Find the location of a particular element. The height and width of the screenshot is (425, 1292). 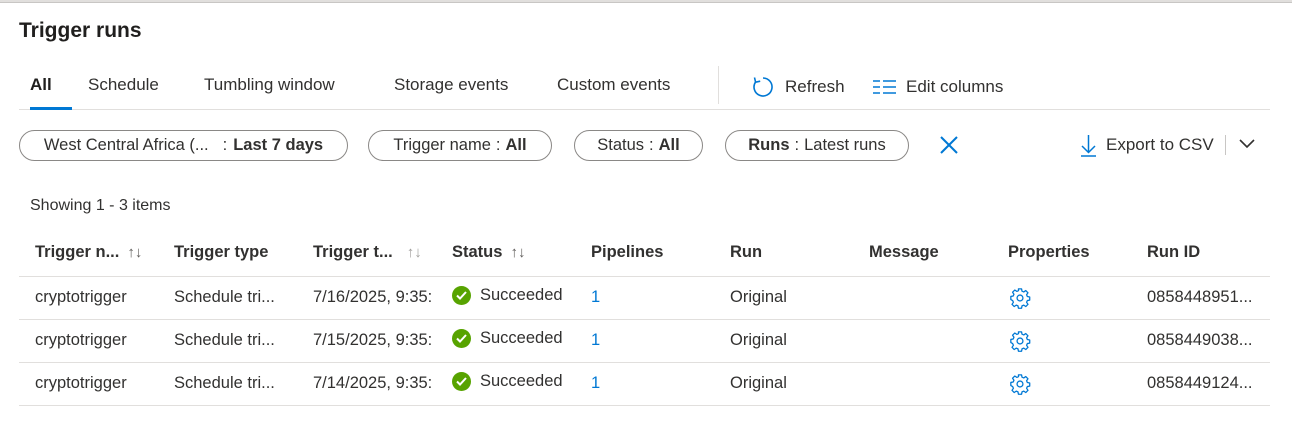

col-properties-label: Properties is located at coordinates (1049, 252).